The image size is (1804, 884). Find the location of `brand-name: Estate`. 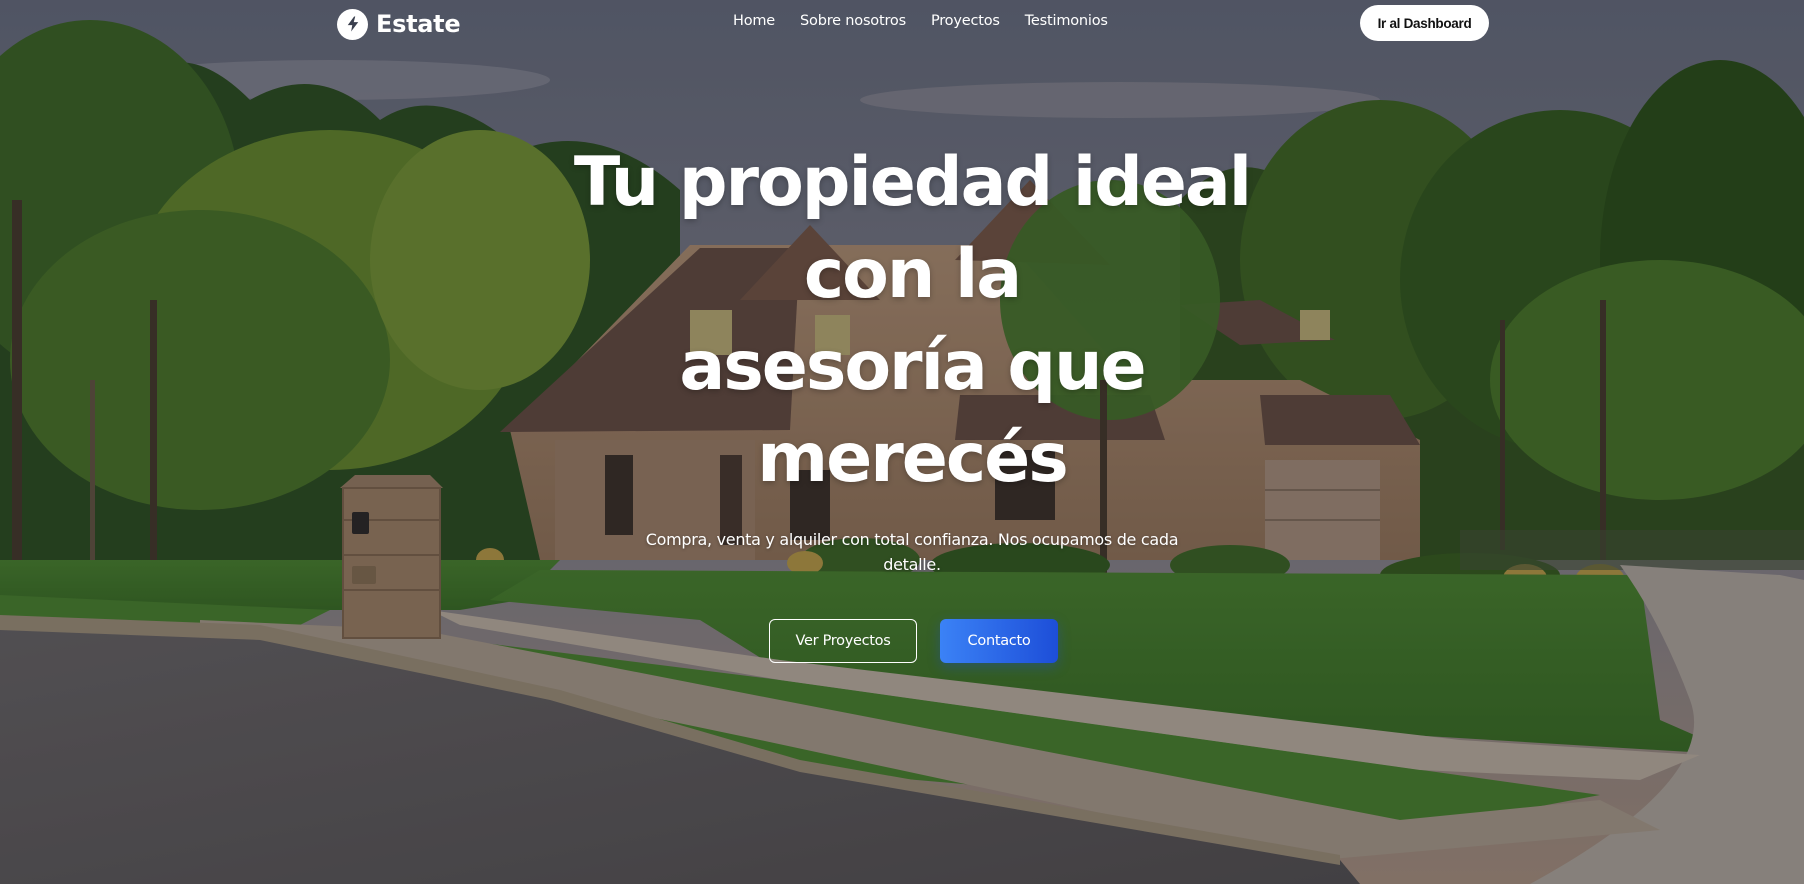

brand-name: Estate is located at coordinates (418, 24).